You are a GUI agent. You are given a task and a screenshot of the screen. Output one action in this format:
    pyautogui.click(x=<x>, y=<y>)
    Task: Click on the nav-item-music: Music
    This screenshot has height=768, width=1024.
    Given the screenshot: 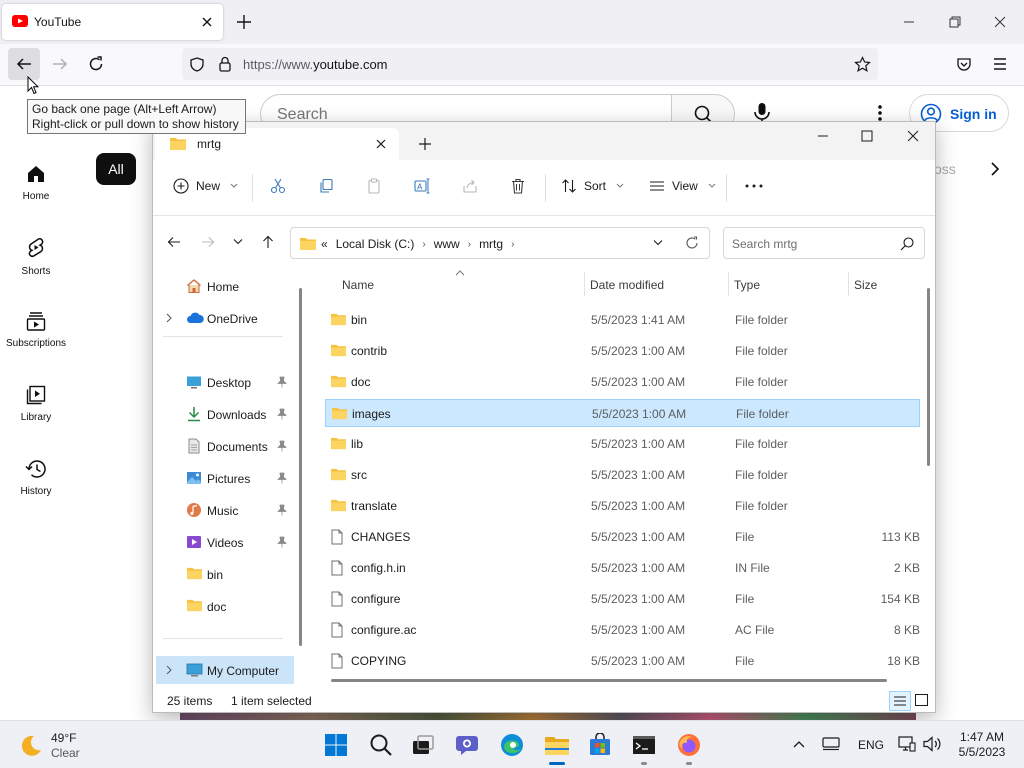 What is the action you would take?
    pyautogui.click(x=228, y=510)
    